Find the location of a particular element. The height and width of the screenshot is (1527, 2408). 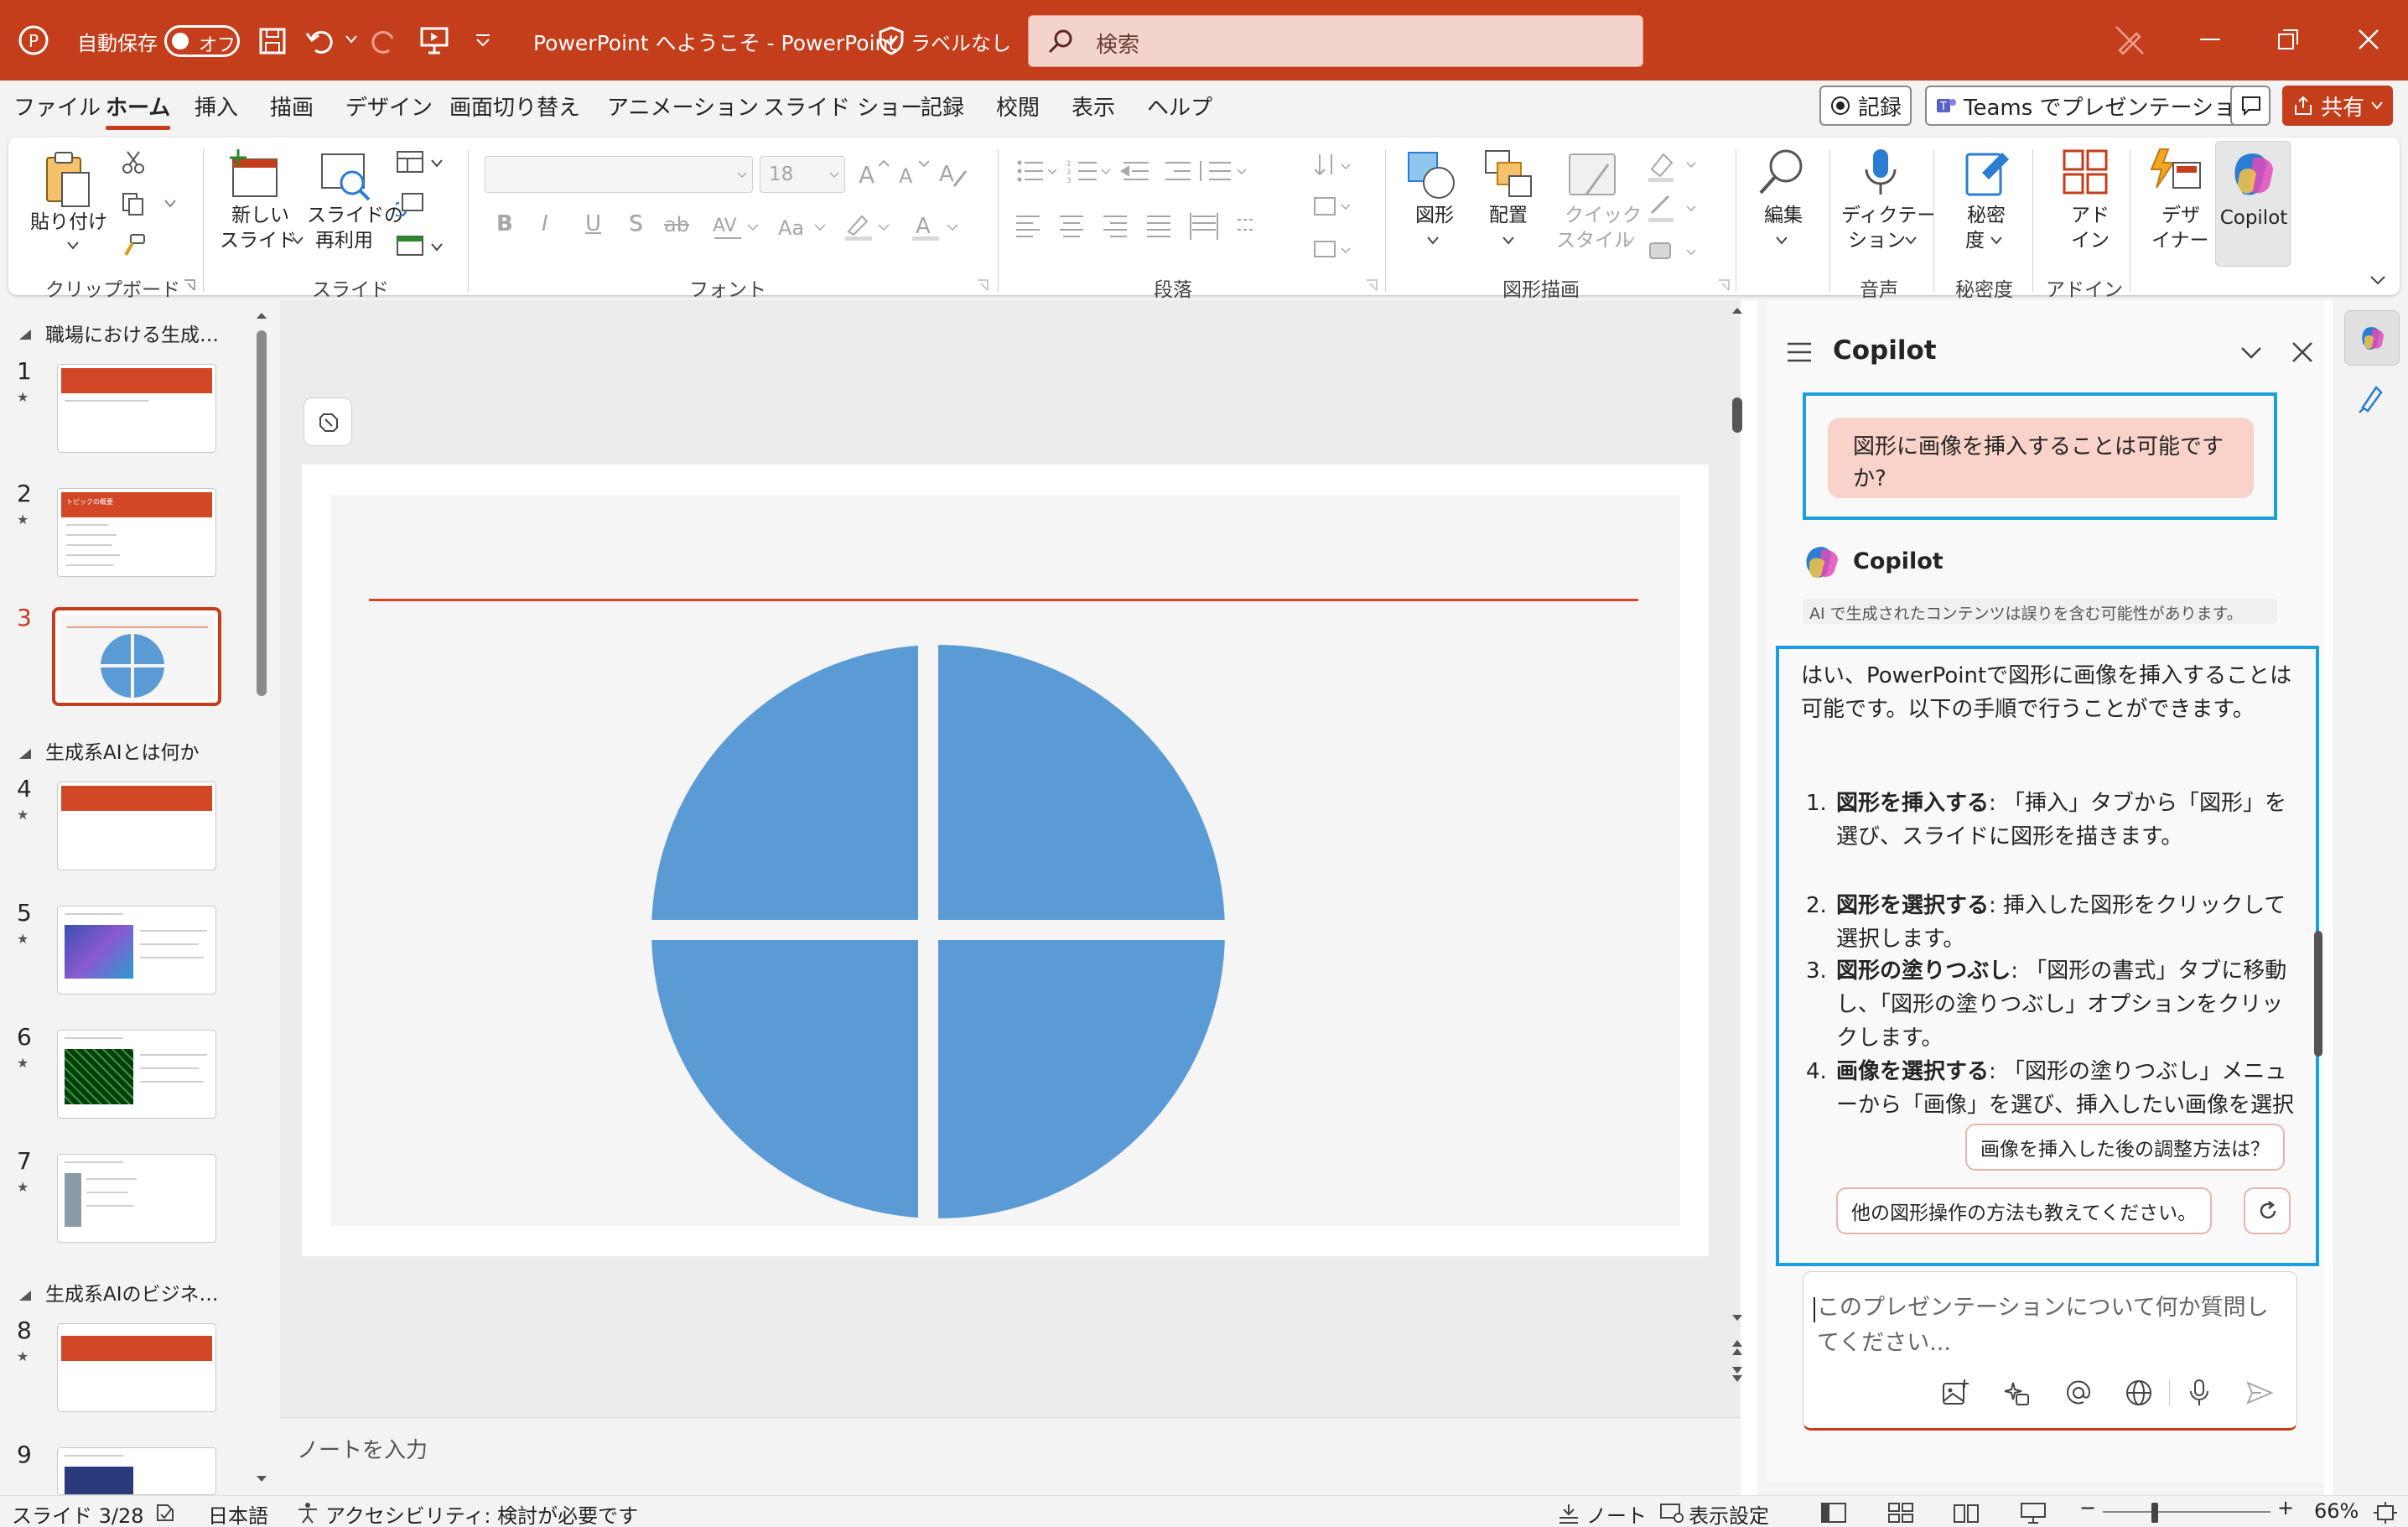

display-settings-icon is located at coordinates (1671, 1512).